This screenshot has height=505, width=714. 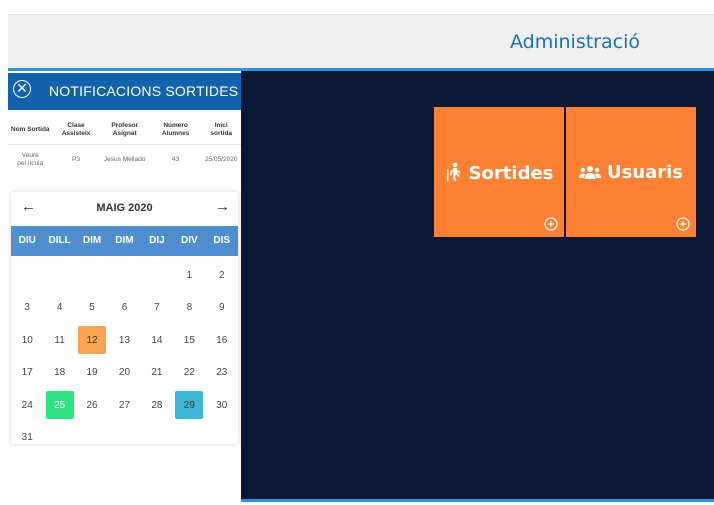 I want to click on arrow-right-icon: →, so click(x=222, y=206).